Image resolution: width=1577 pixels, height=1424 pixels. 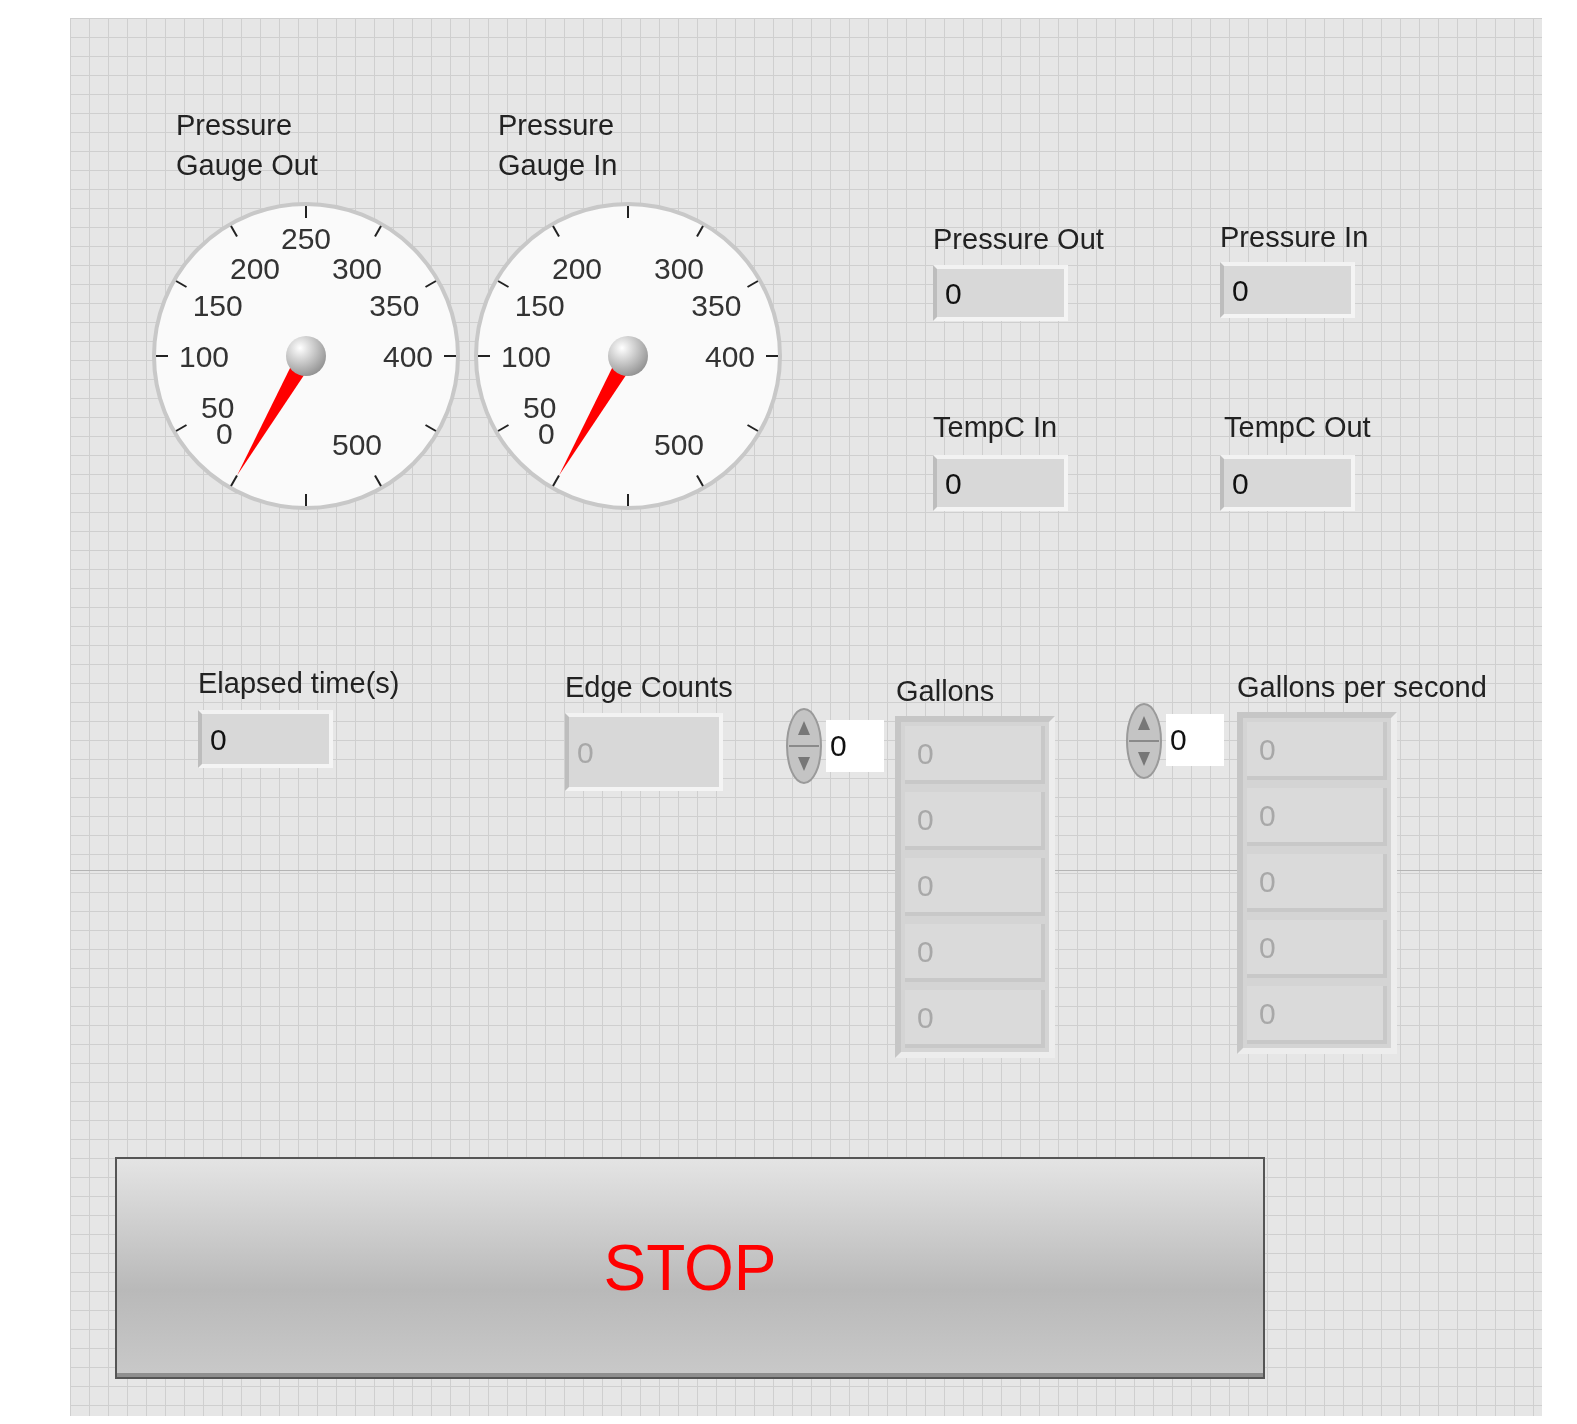 What do you see at coordinates (1362, 687) in the screenshot?
I see `array-label: Gallons per second` at bounding box center [1362, 687].